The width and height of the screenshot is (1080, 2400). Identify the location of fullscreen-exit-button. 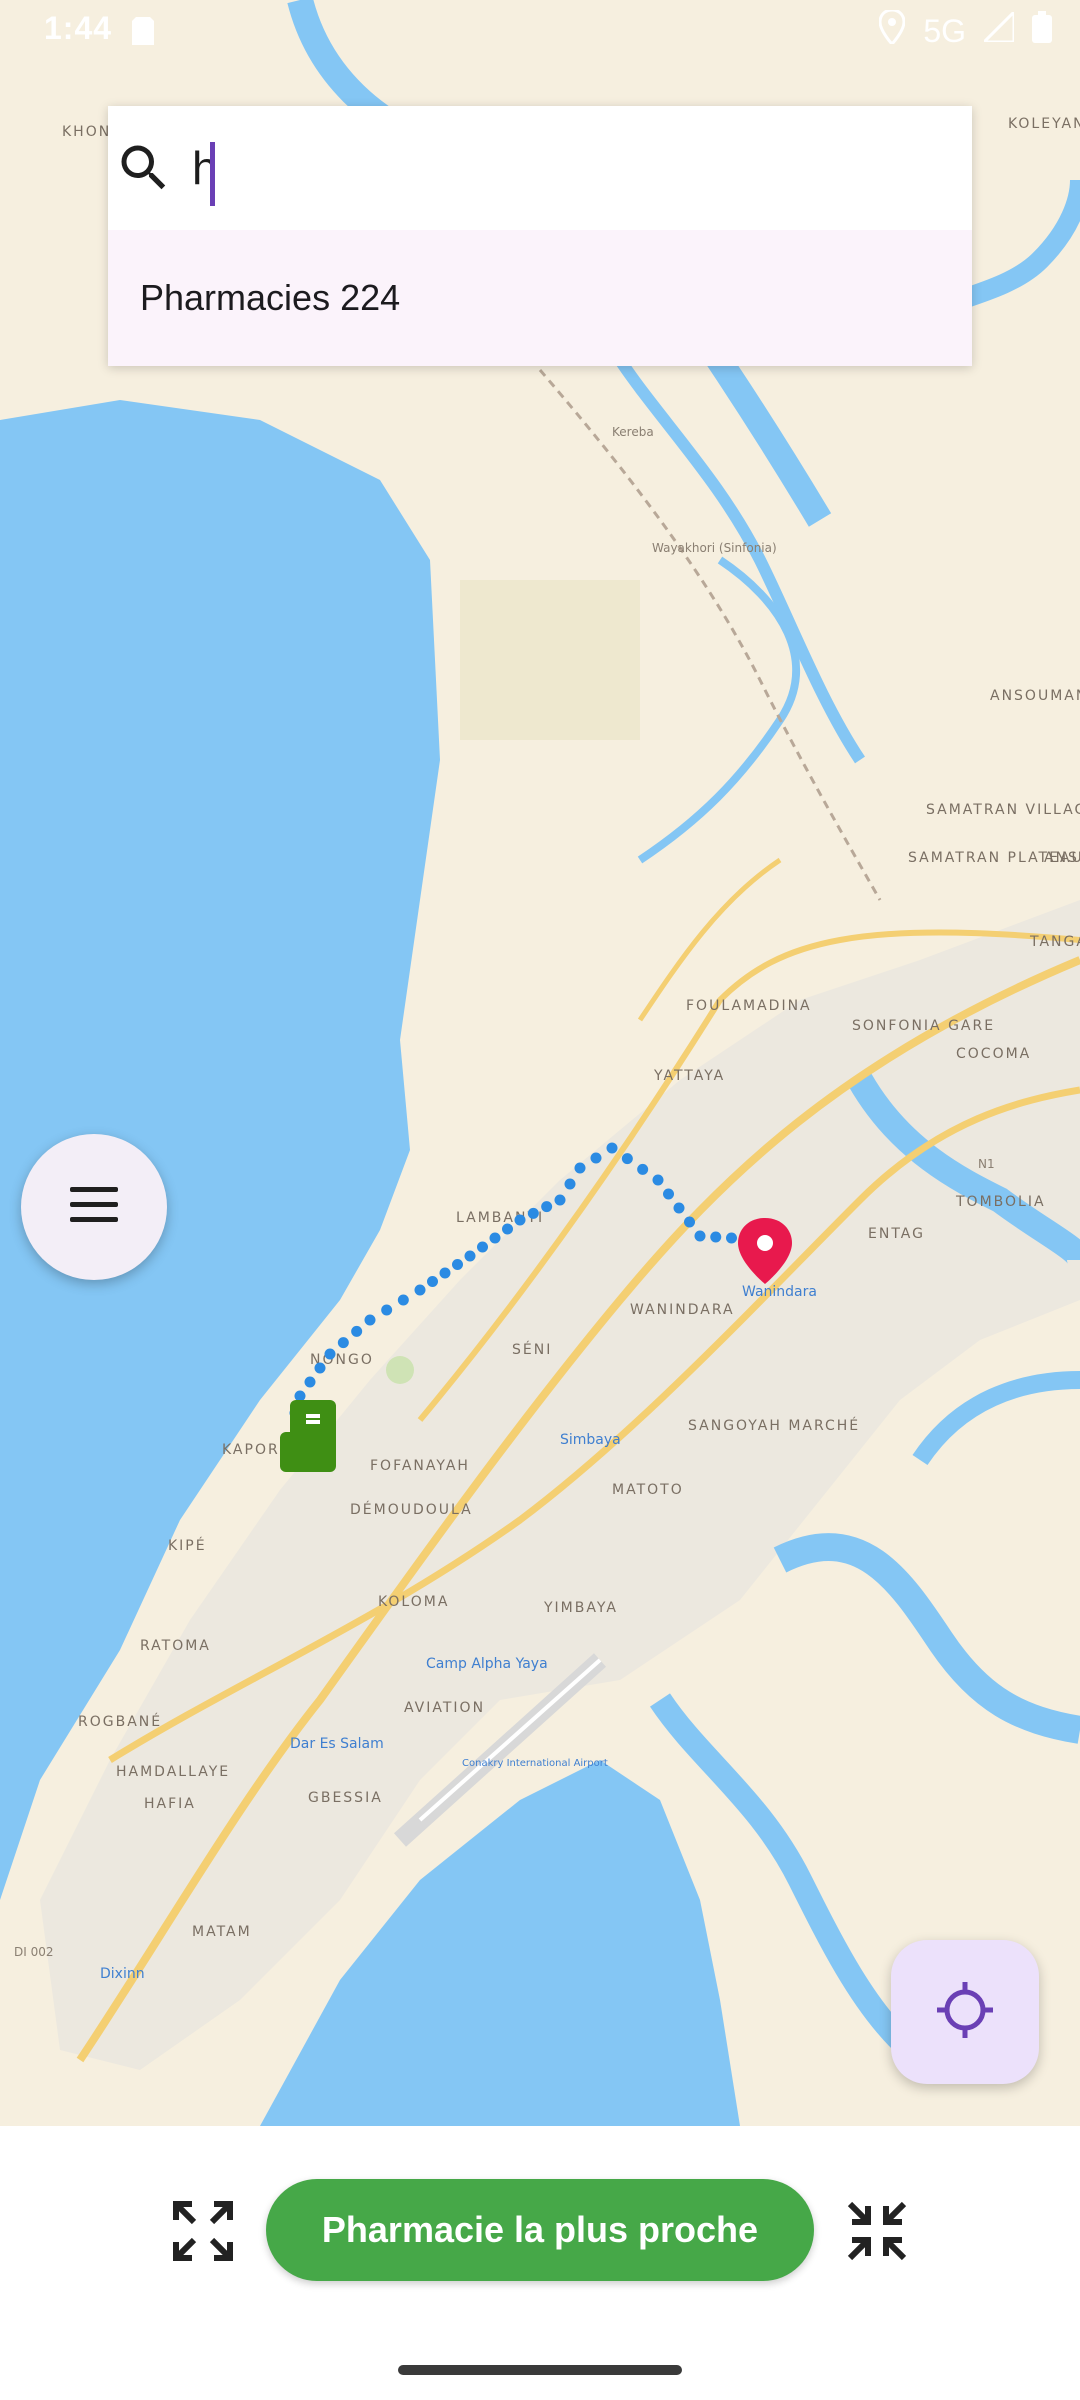
(877, 2231).